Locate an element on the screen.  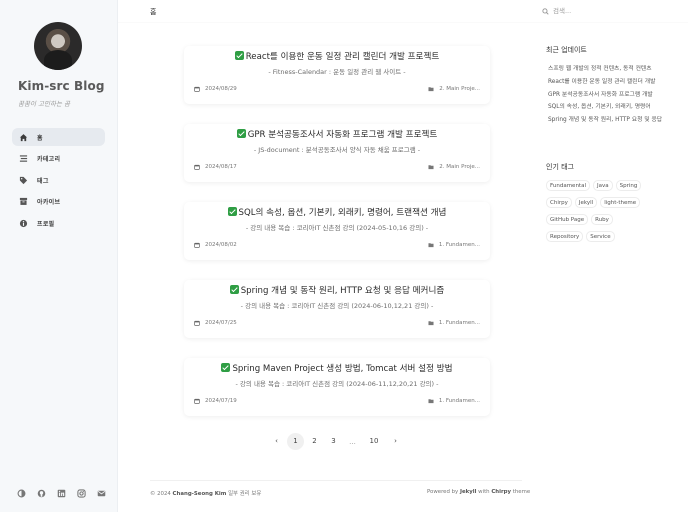
tag-ruby: Ruby is located at coordinates (602, 219).